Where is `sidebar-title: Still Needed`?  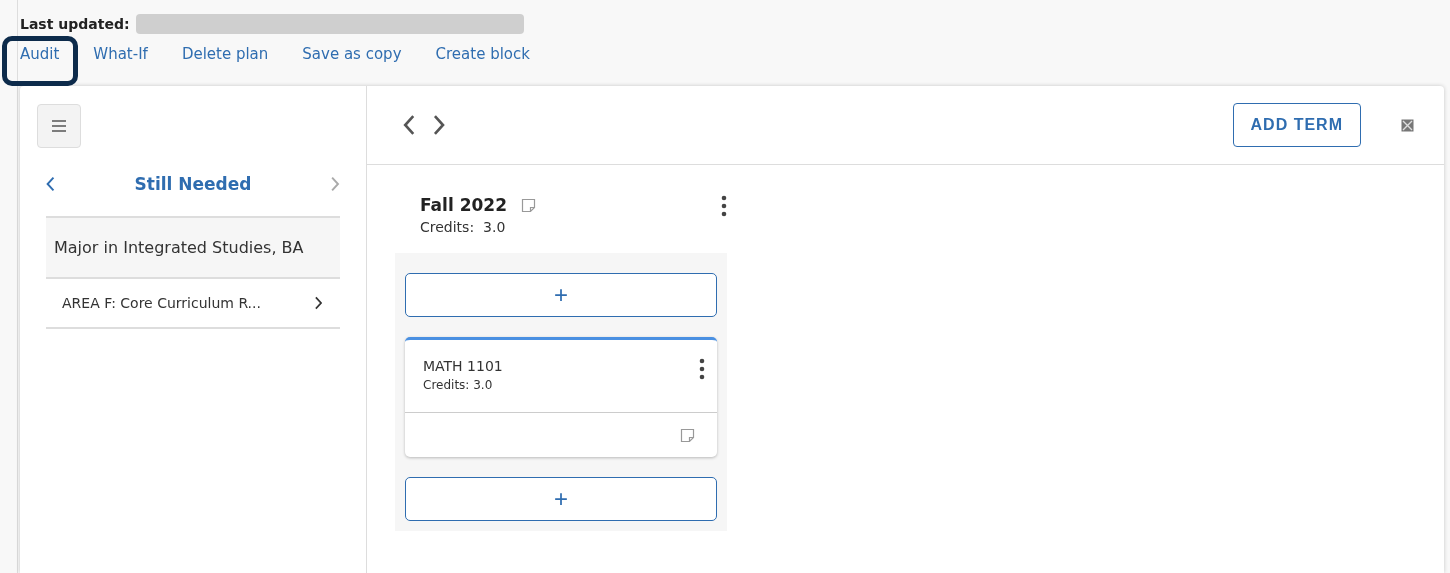 sidebar-title: Still Needed is located at coordinates (193, 184).